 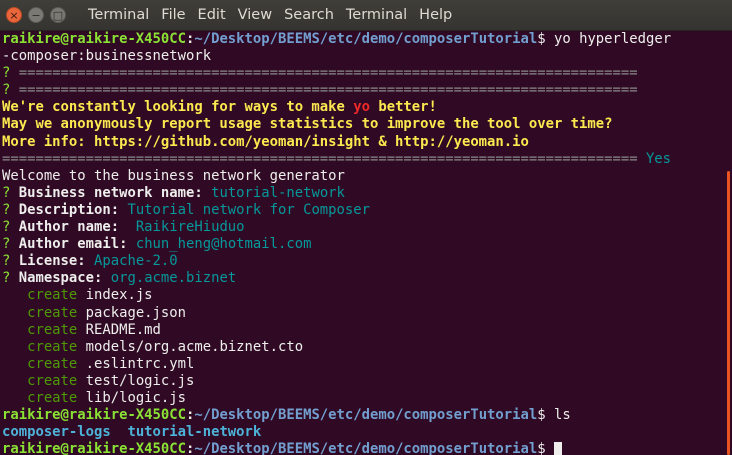 I want to click on menu-app-title: Terminal, so click(x=118, y=15).